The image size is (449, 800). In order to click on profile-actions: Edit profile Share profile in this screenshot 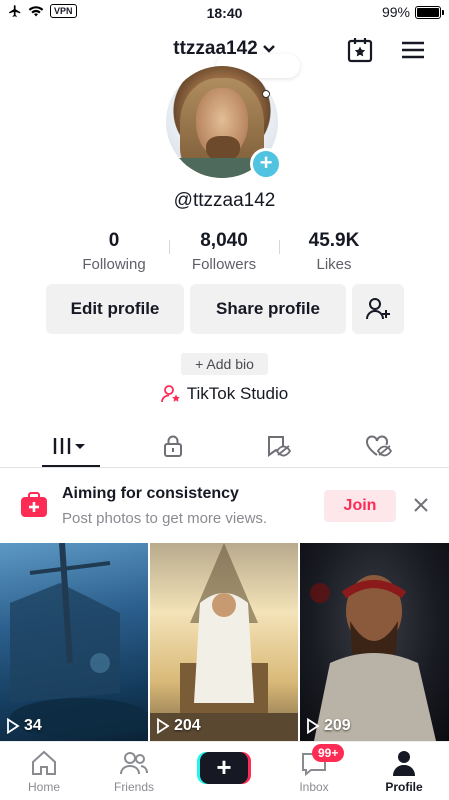, I will do `click(224, 309)`.